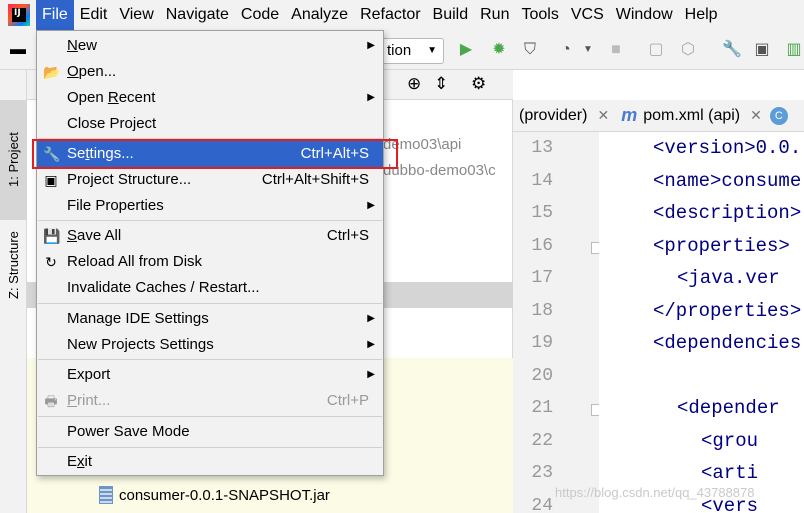 This screenshot has width=804, height=513. I want to click on intellij-logo-icon: IJ, so click(19, 15).